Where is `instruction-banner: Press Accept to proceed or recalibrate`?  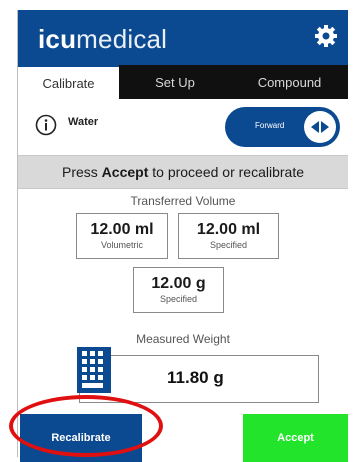
instruction-banner: Press Accept to proceed or recalibrate is located at coordinates (183, 172).